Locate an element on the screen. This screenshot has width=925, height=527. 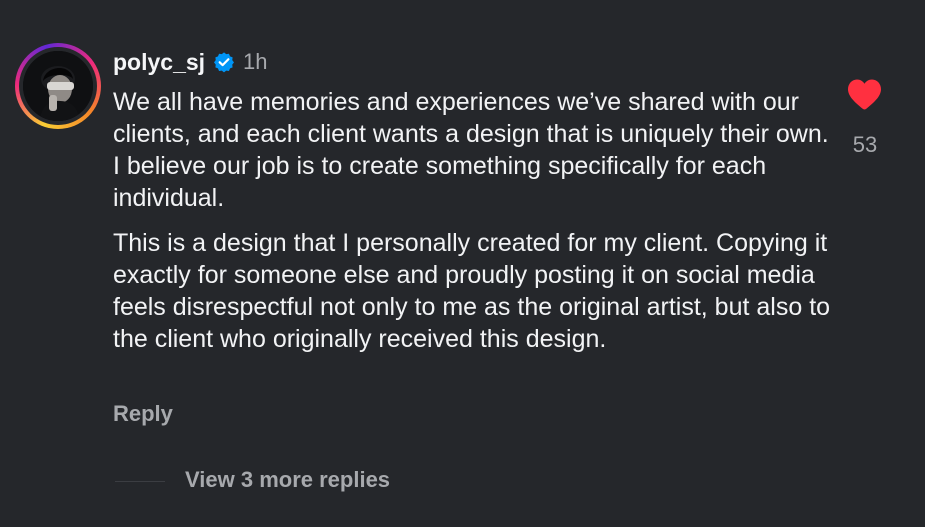
avatar-gap is located at coordinates (58, 86).